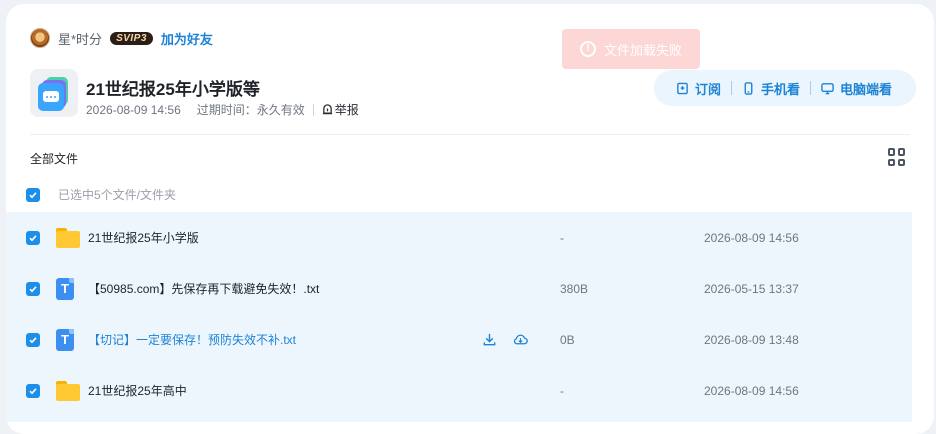  What do you see at coordinates (489, 339) in the screenshot?
I see `download-icon` at bounding box center [489, 339].